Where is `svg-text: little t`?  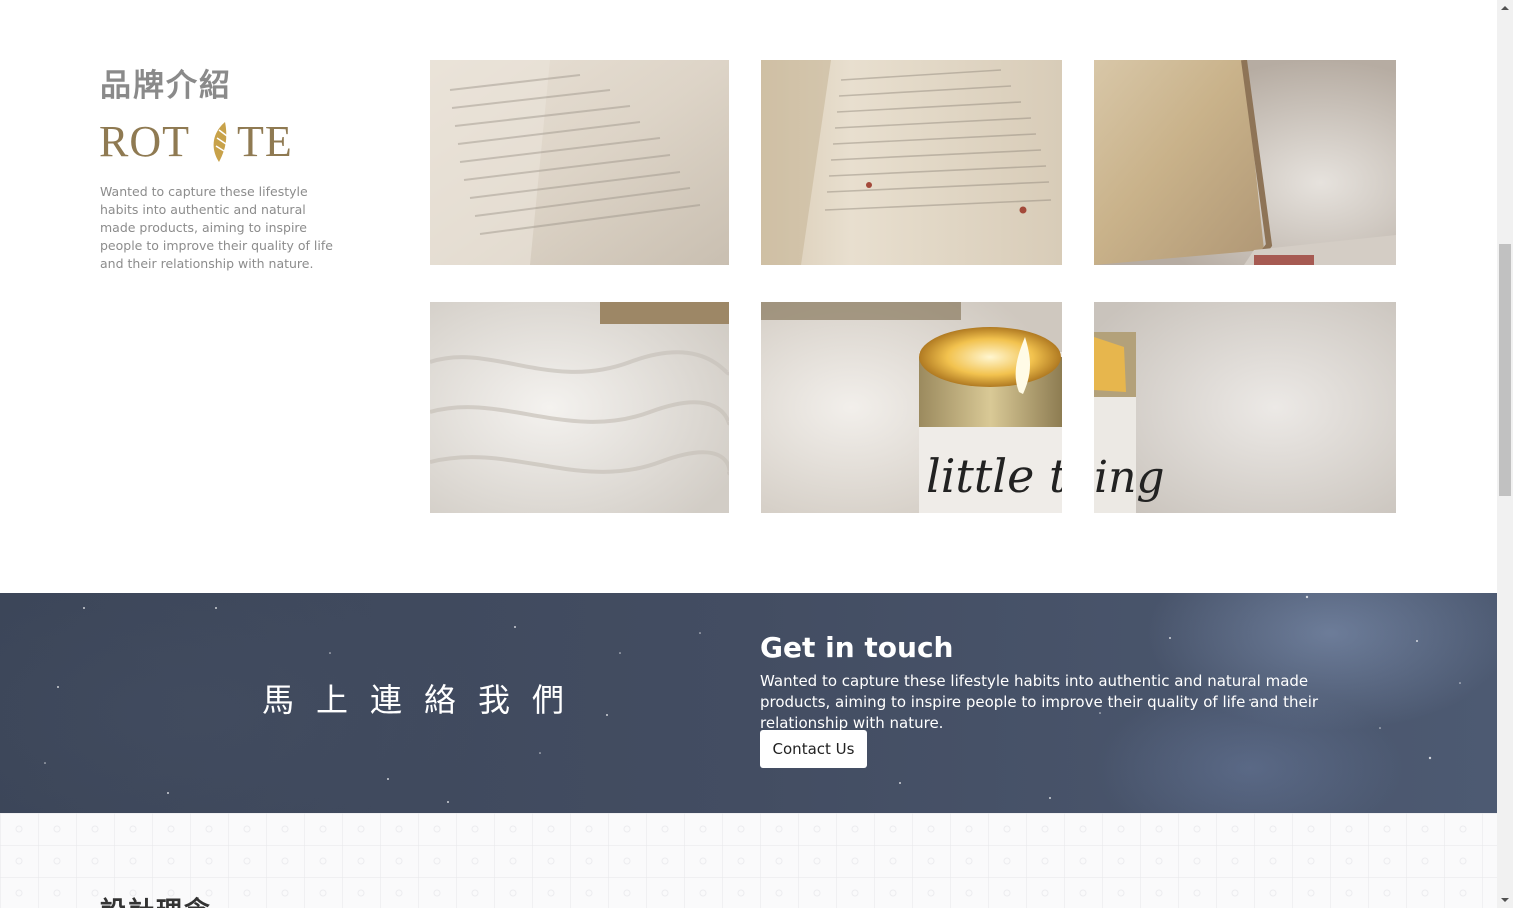
svg-text: little t is located at coordinates (994, 476).